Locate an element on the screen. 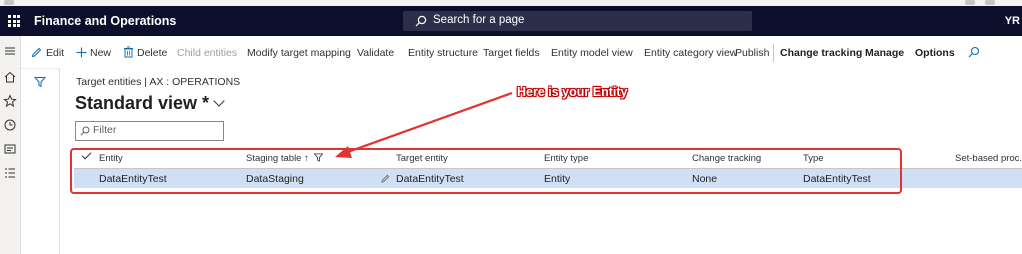 Image resolution: width=1022 pixels, height=254 pixels. annotation-arrow is located at coordinates (424, 124).